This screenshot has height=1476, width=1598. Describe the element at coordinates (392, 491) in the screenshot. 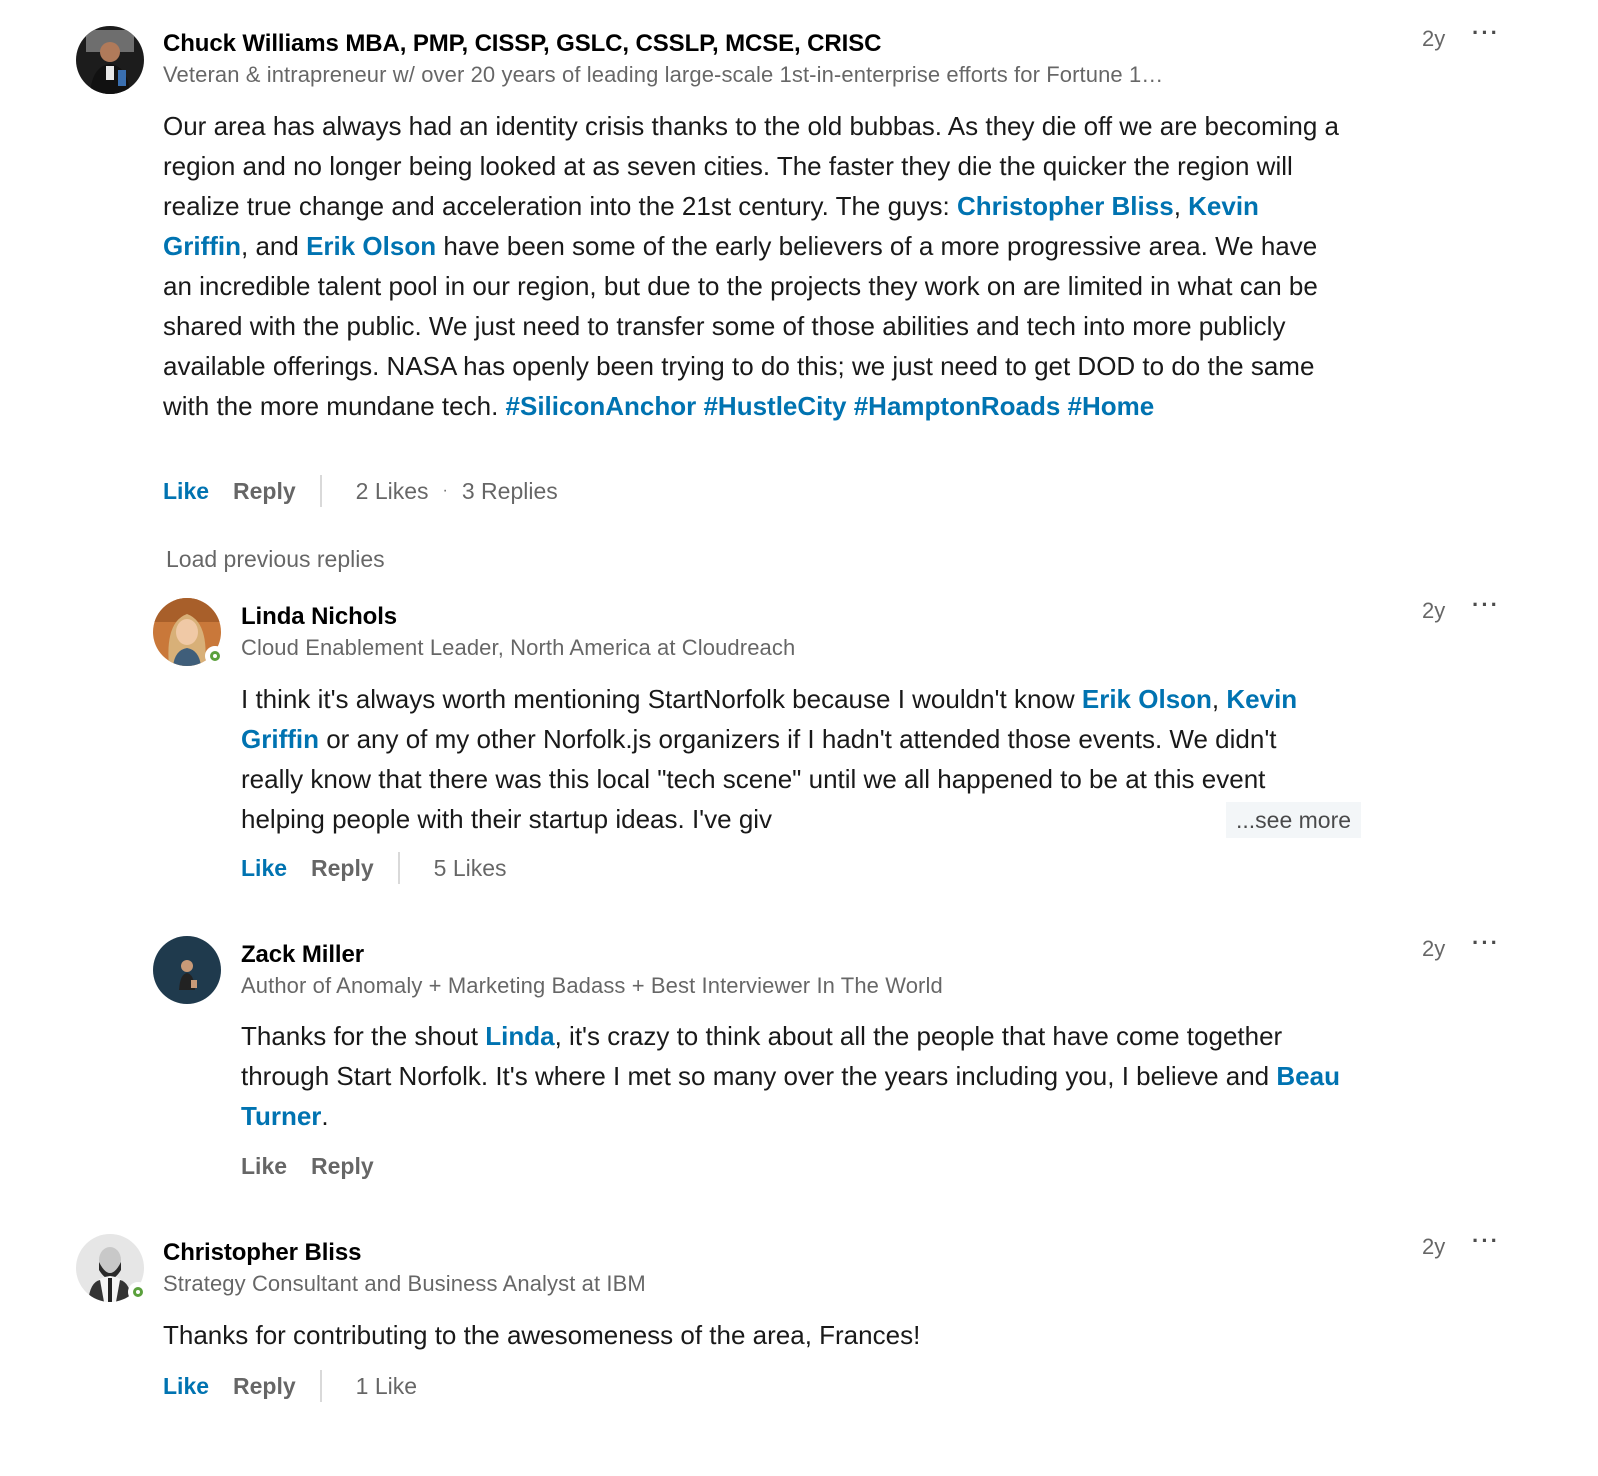

I see `likes-count: 2 Likes` at that location.